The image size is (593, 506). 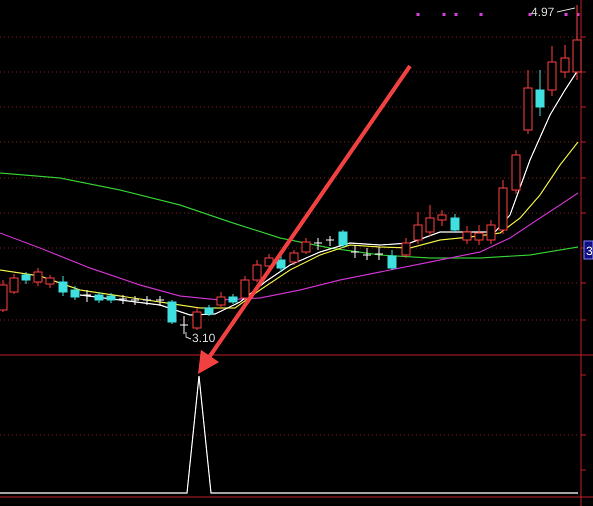 I want to click on axis-label: 3, so click(x=588, y=250).